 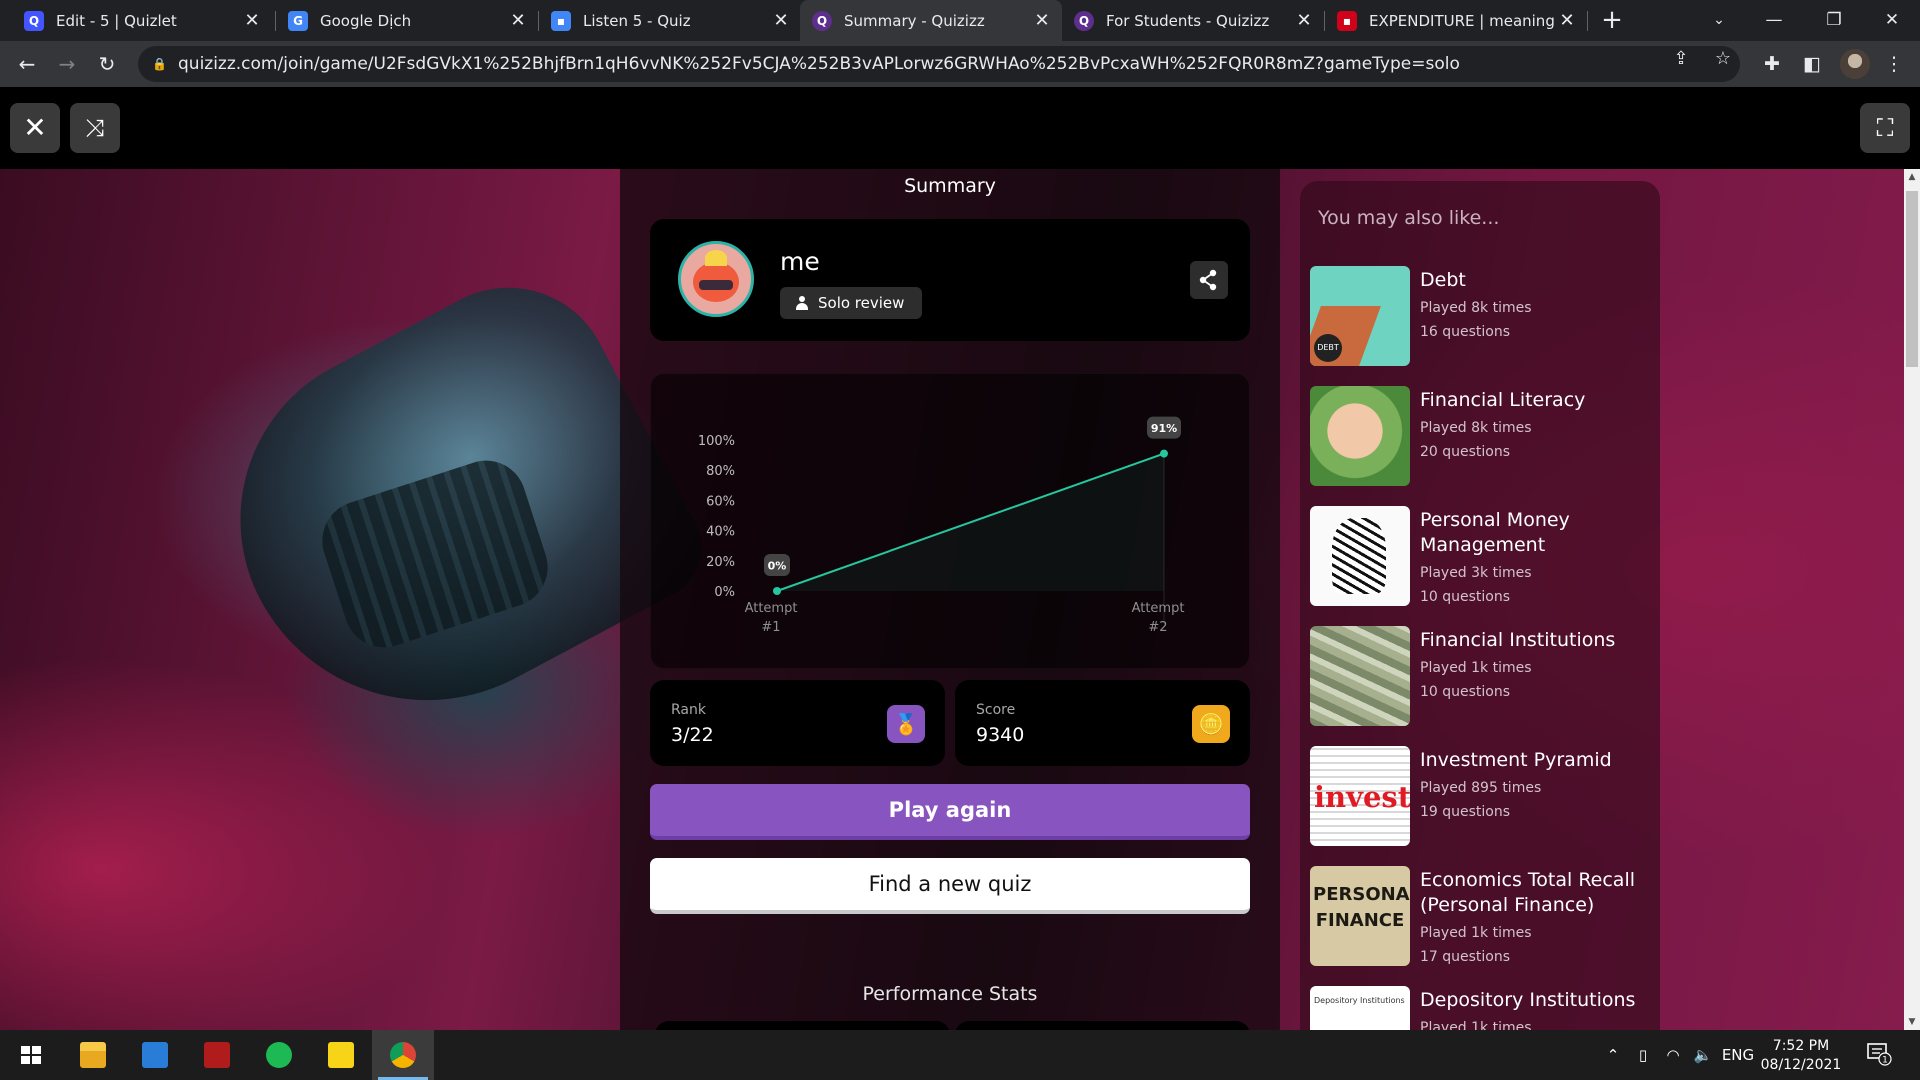 I want to click on reload-icon: ↻, so click(x=107, y=64).